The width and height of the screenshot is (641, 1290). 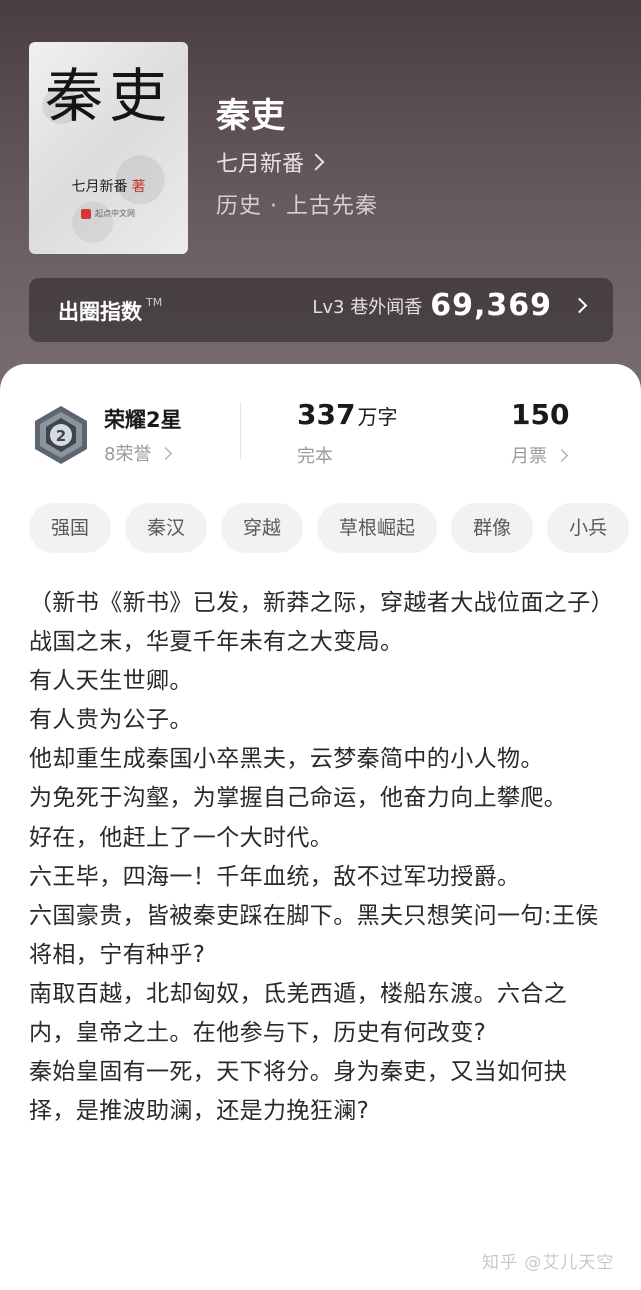 I want to click on tag-chip: 强国, so click(x=70, y=528).